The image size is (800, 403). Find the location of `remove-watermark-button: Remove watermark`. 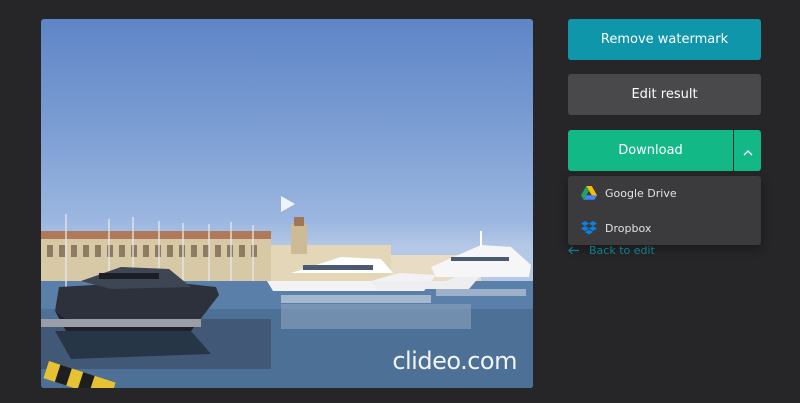

remove-watermark-button: Remove watermark is located at coordinates (664, 39).